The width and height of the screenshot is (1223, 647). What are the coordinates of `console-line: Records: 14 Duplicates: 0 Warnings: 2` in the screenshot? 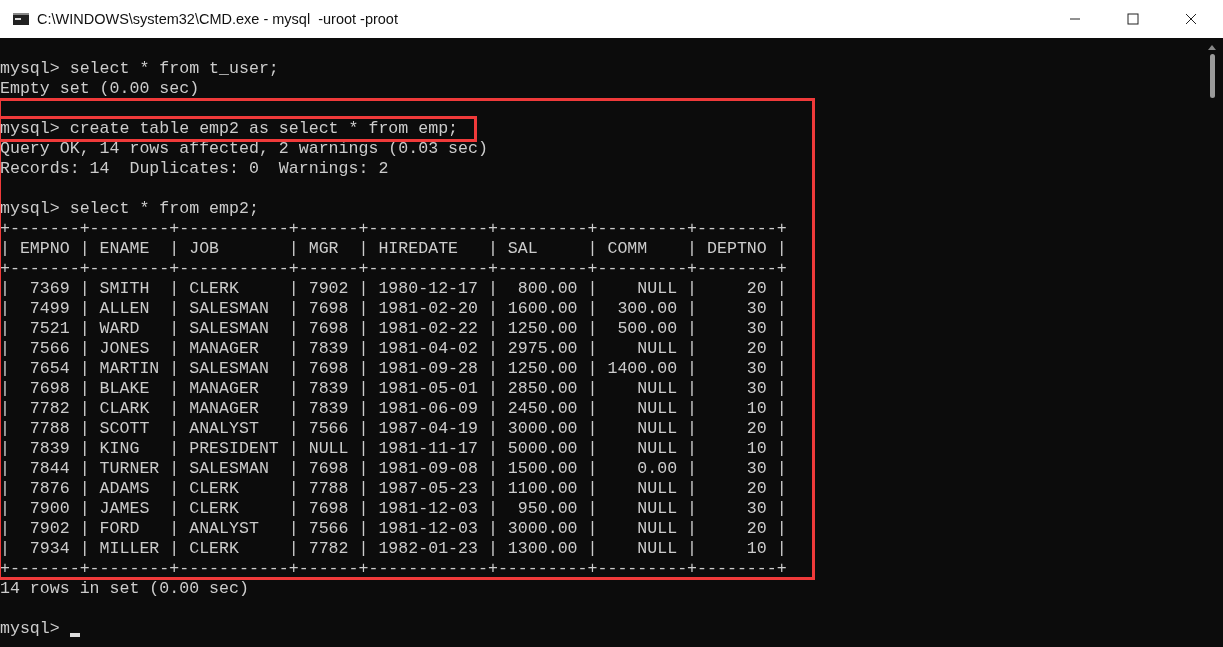 It's located at (194, 169).